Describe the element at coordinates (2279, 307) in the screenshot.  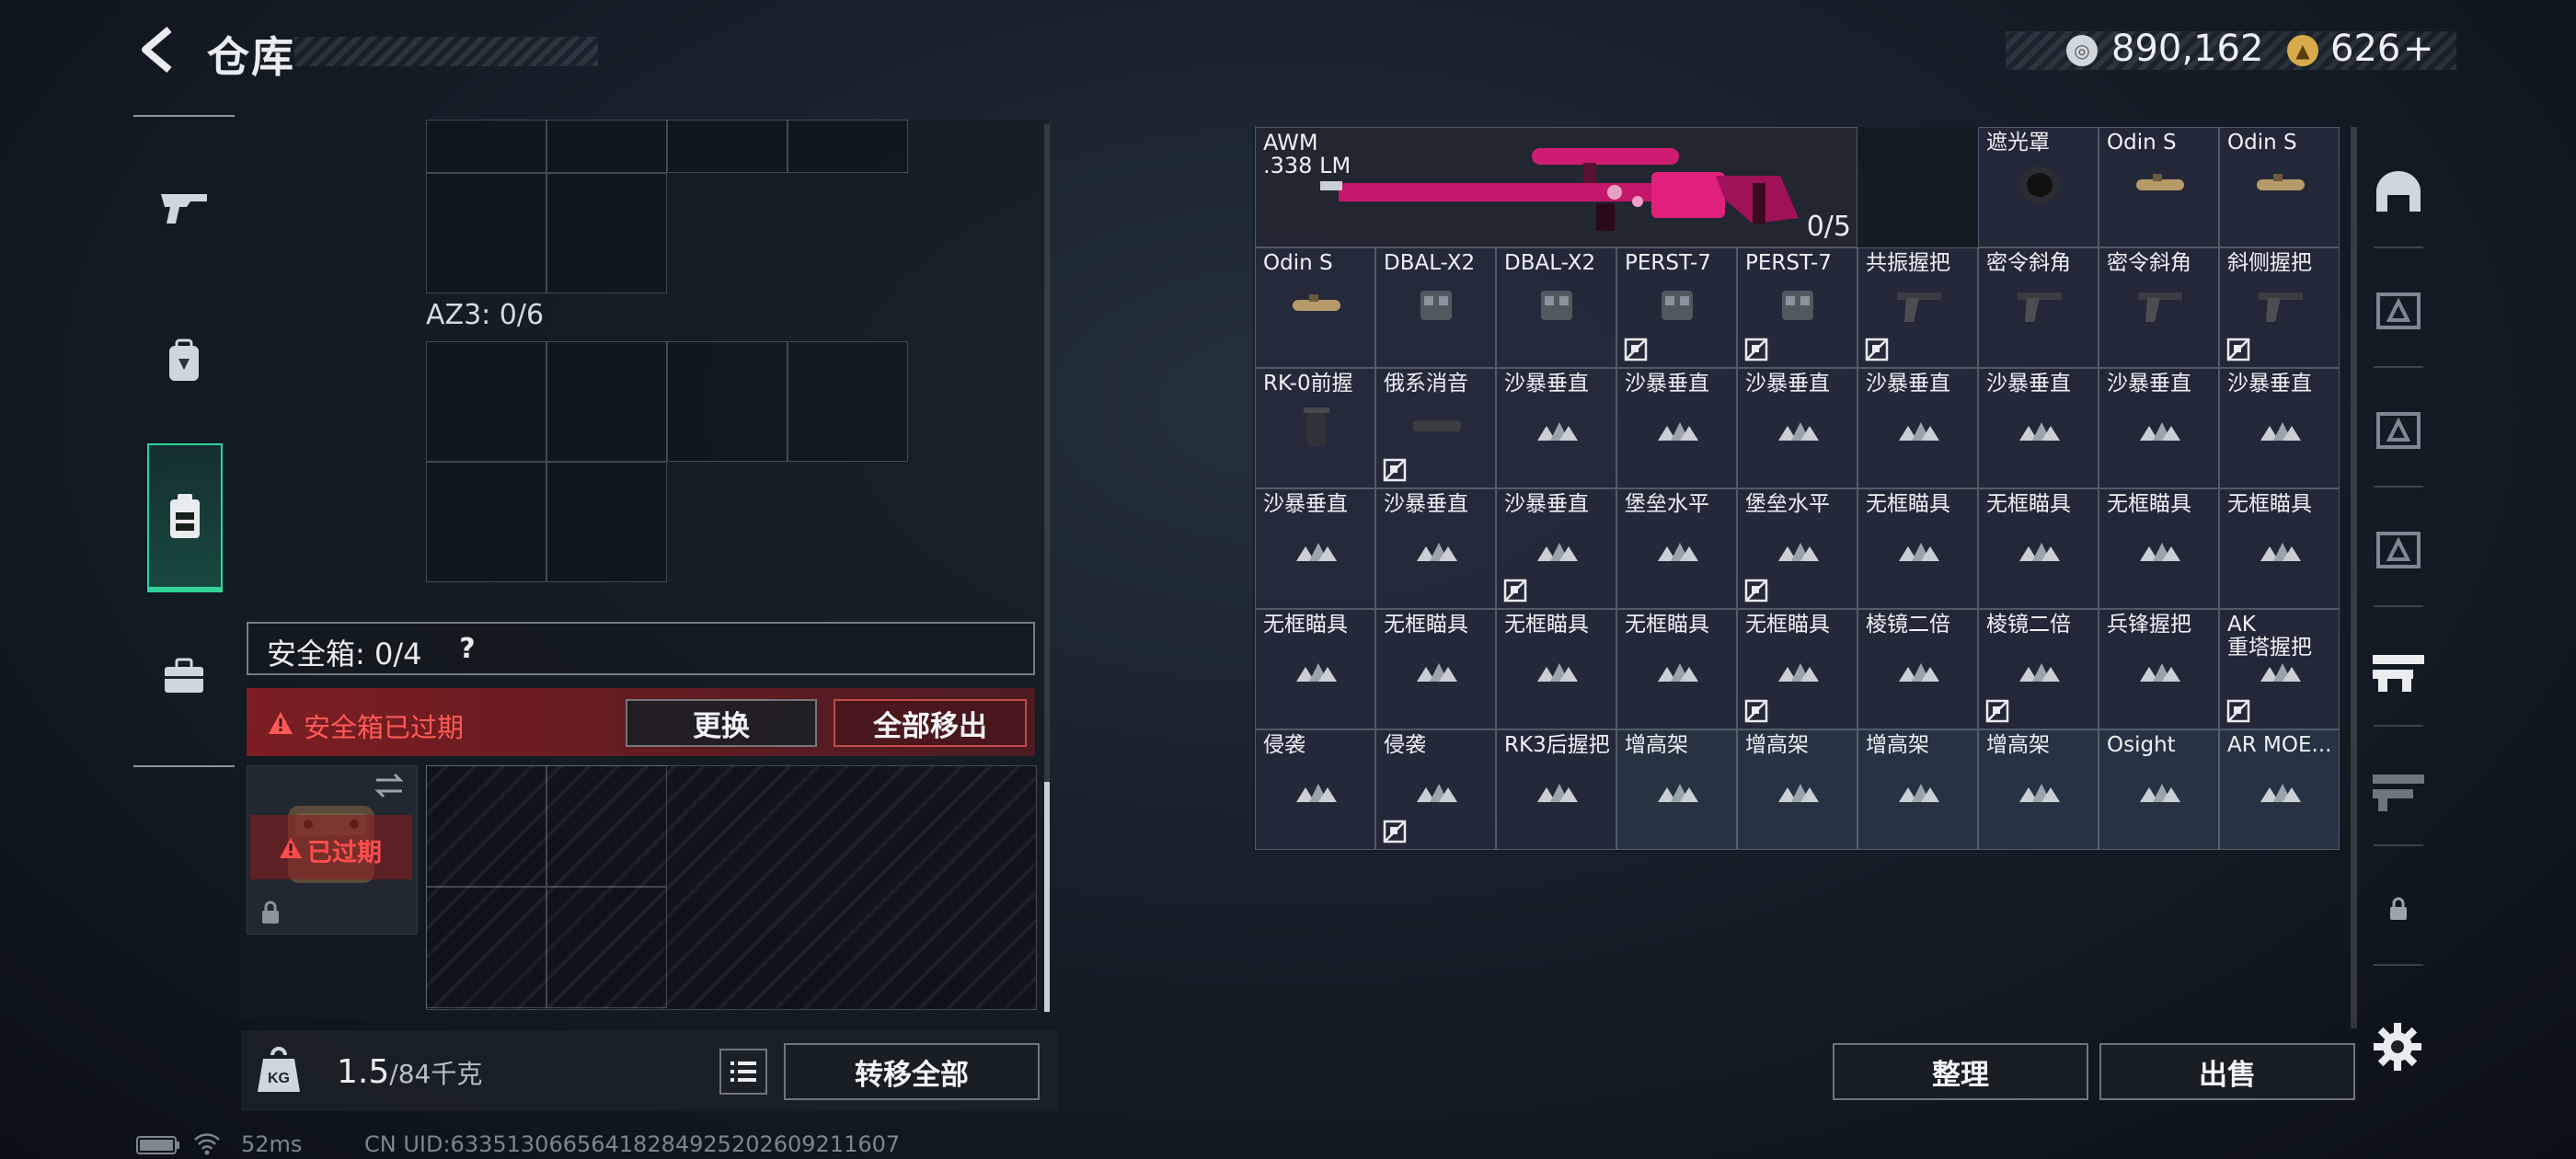
I see `inventory-slot: 斜侧握把` at that location.